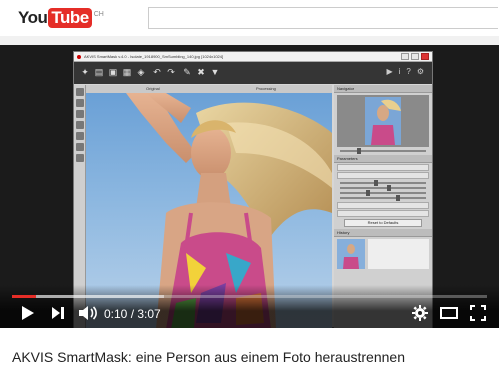  Describe the element at coordinates (209, 89) in the screenshot. I see `canvas-tabs: Original Processing` at that location.